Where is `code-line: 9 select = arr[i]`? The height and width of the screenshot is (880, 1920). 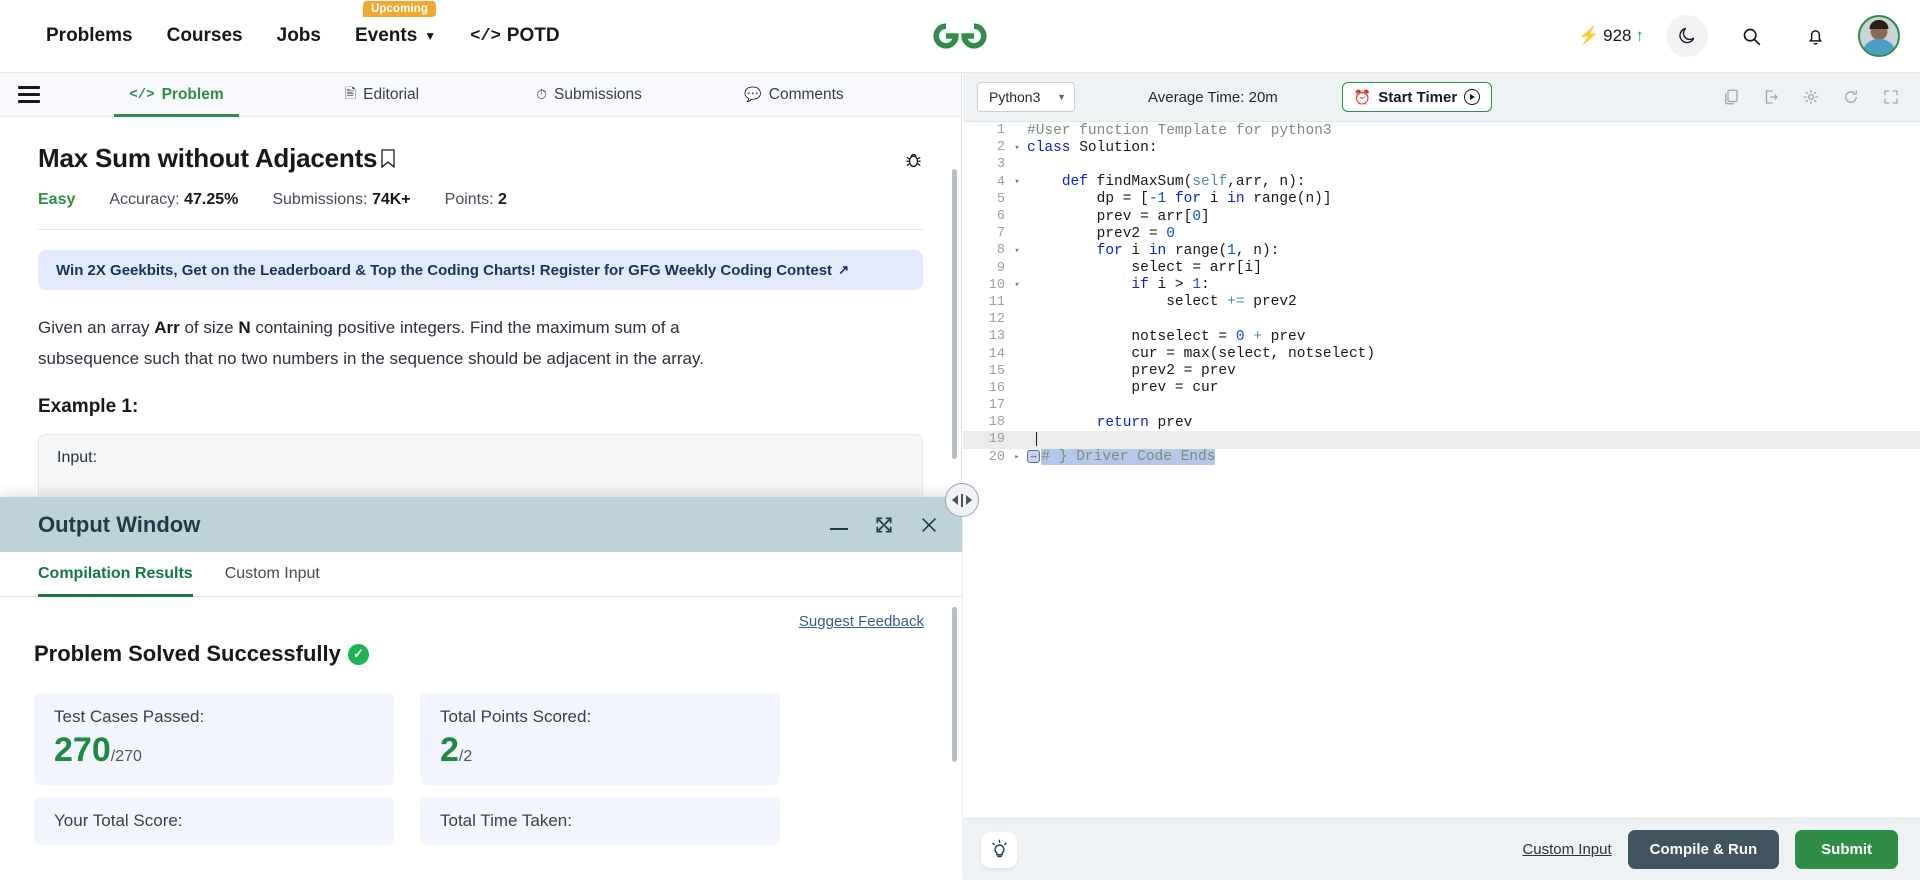
code-line: 9 select = arr[i] is located at coordinates (1441, 268).